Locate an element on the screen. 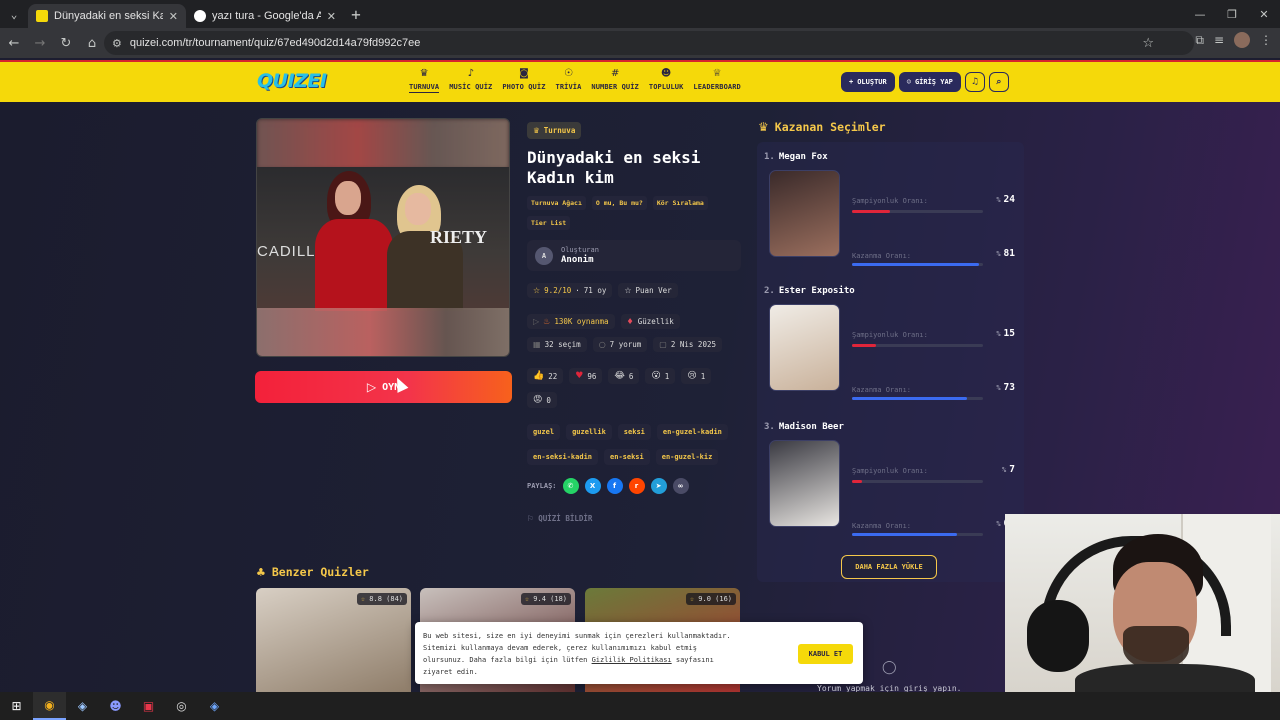  nav-item-leaderboard: ♕ LEADERBOARD is located at coordinates (716, 80).